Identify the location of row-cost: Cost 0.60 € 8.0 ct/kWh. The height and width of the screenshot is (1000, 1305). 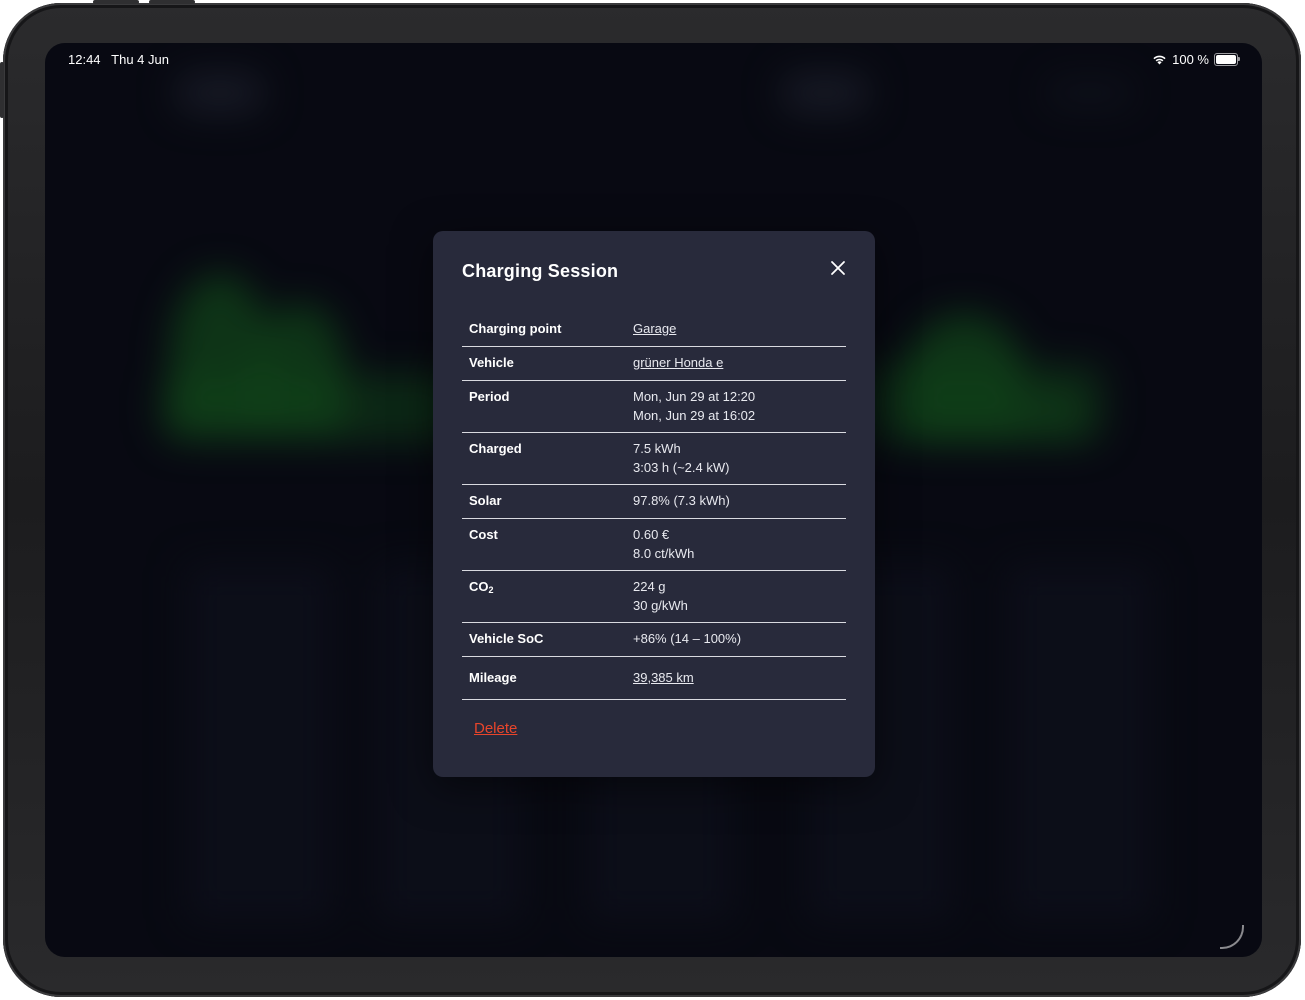
(654, 545).